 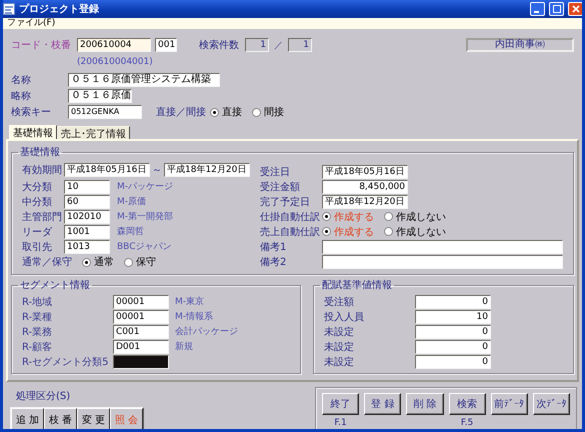 What do you see at coordinates (60, 418) in the screenshot?
I see `process-button: 枝 番` at bounding box center [60, 418].